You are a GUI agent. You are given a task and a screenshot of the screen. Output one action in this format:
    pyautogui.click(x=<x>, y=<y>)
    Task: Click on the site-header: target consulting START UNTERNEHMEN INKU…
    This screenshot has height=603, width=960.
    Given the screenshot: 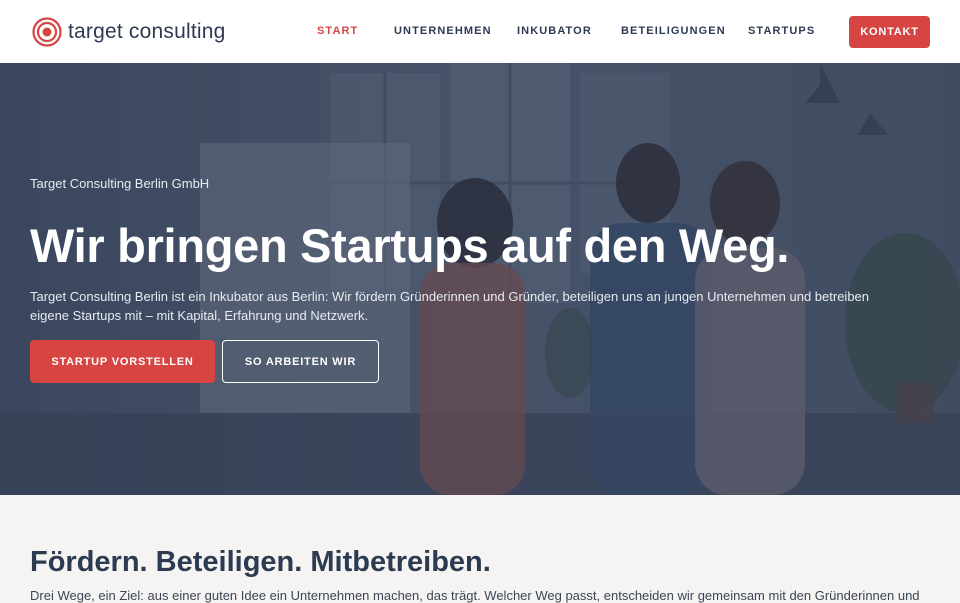 What is the action you would take?
    pyautogui.click(x=480, y=31)
    